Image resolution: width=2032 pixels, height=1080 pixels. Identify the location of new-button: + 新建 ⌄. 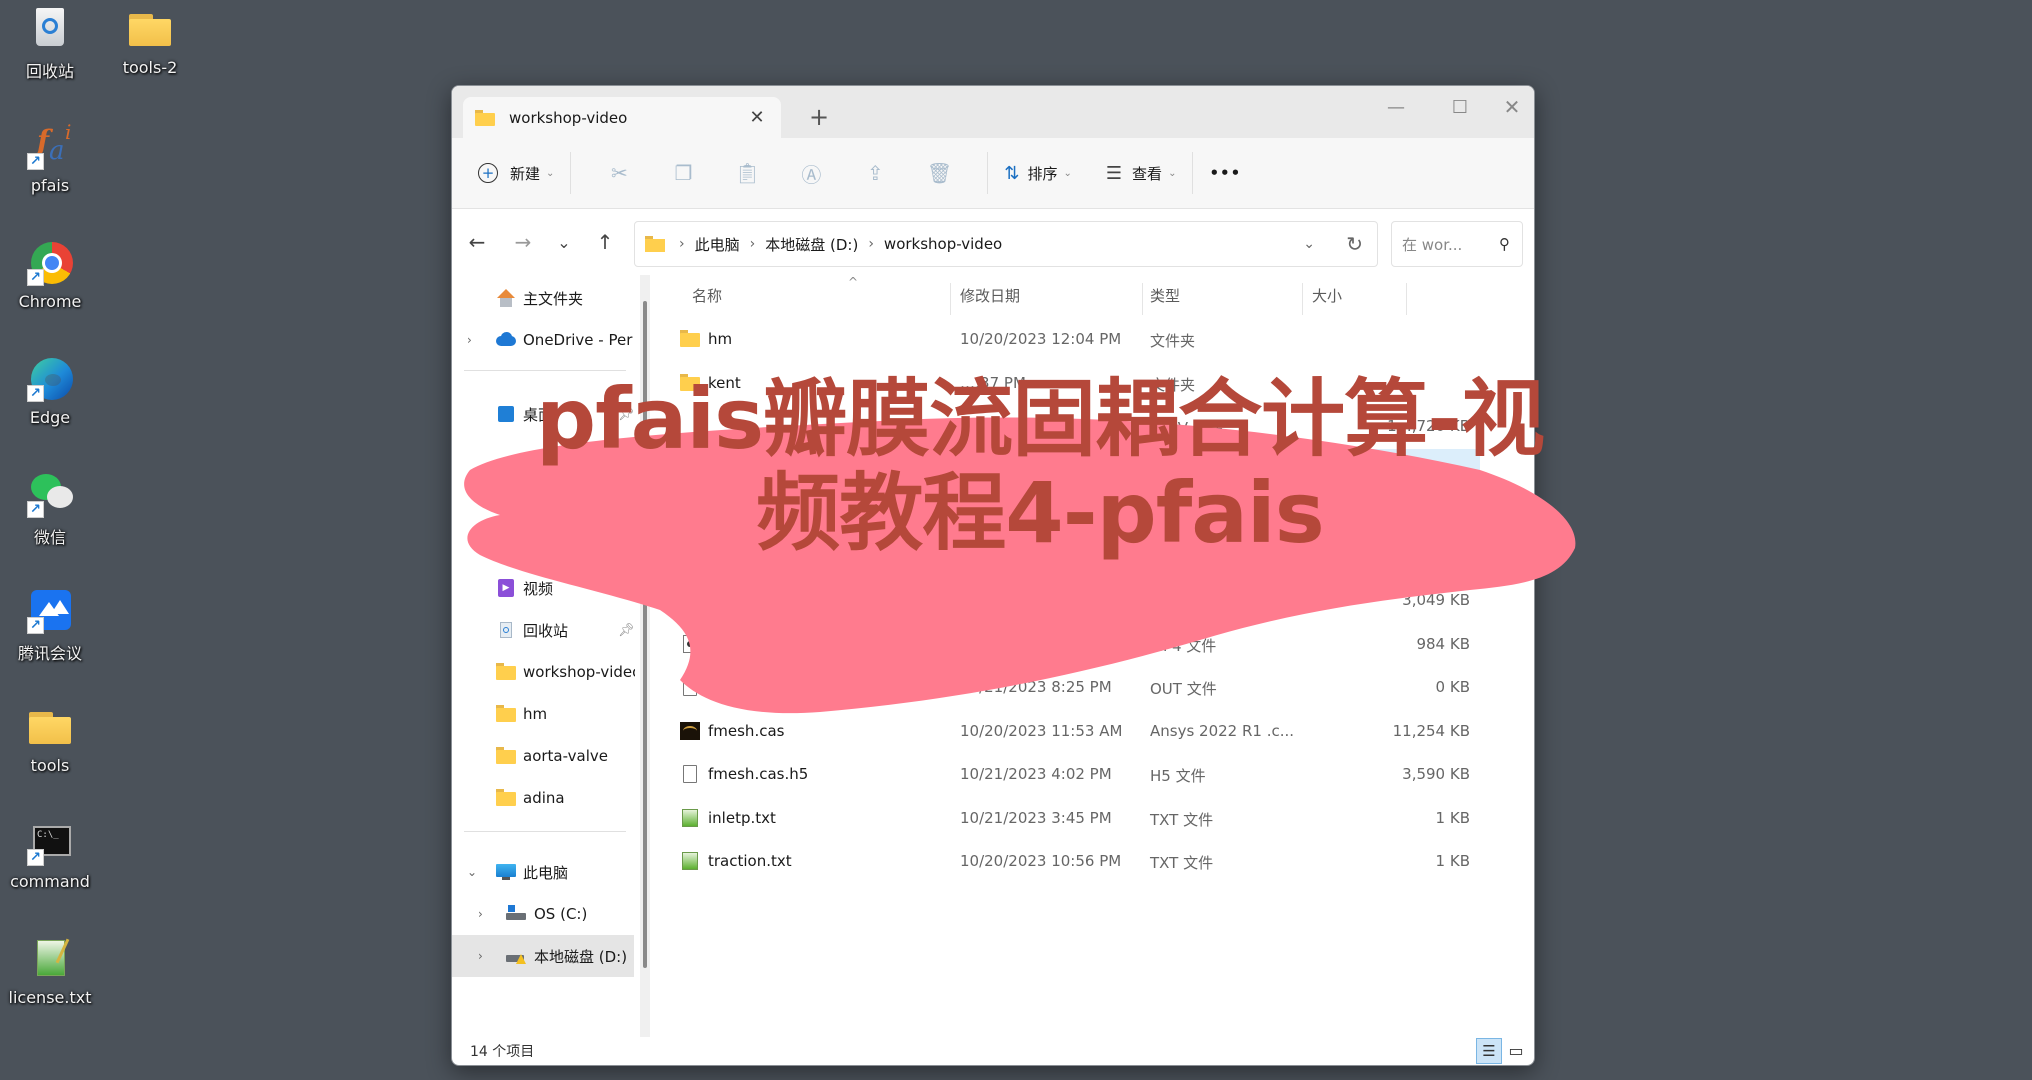
(516, 173).